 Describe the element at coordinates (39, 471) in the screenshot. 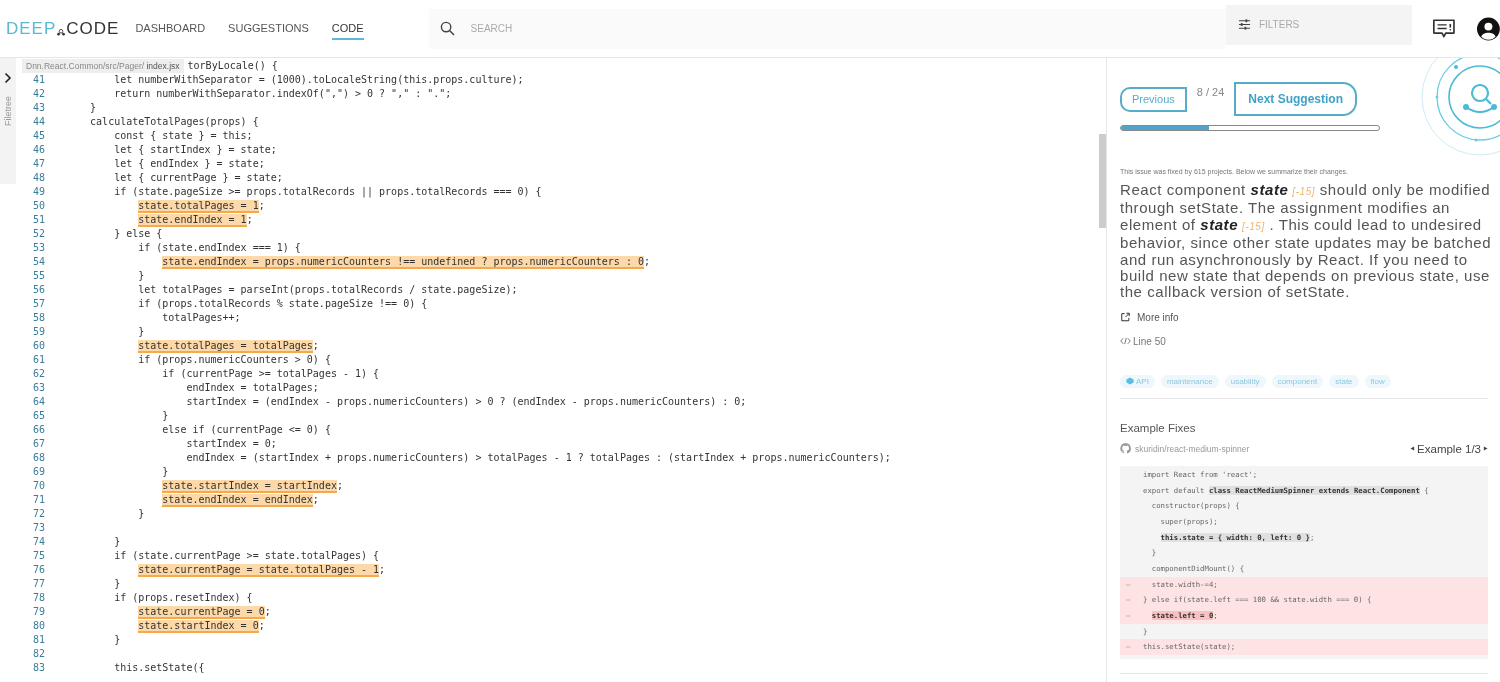

I see `line-number: 69` at that location.